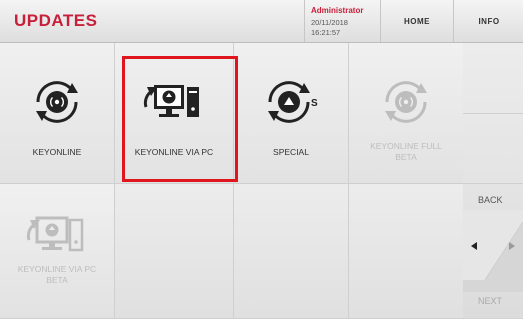  I want to click on user-info: Administrator 20/11/2018 16:21:57, so click(342, 21).